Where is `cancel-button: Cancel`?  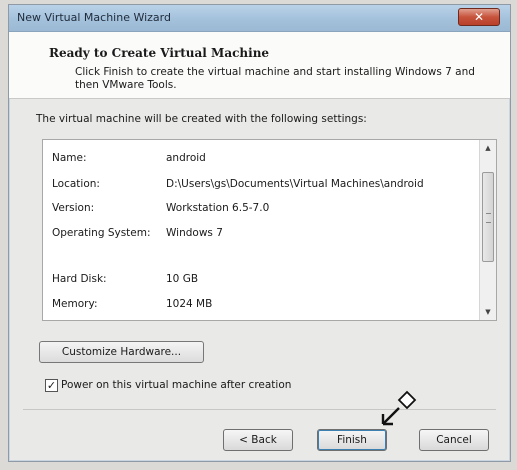
cancel-button: Cancel is located at coordinates (454, 440).